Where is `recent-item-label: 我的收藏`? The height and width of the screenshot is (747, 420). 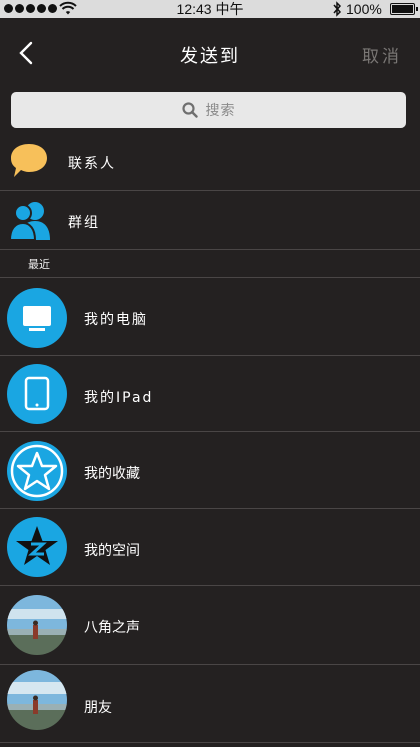 recent-item-label: 我的收藏 is located at coordinates (112, 474).